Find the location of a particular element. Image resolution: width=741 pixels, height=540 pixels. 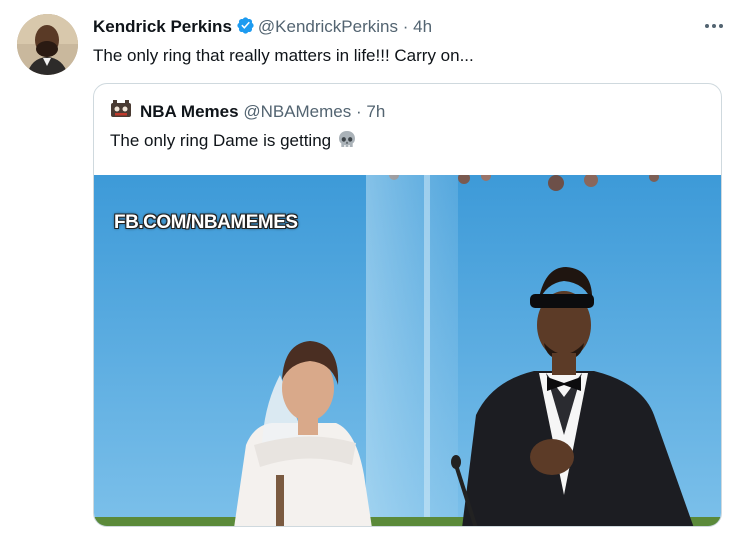

quoted-tweet-text: The only ring Dame is getting is located at coordinates (233, 143).